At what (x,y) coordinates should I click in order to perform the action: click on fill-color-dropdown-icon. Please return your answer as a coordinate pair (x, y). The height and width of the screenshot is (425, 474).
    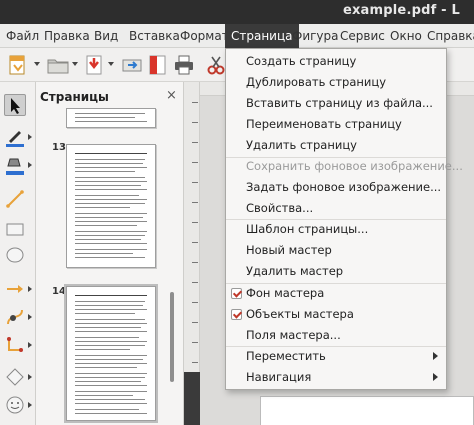
    Looking at the image, I should click on (30, 165).